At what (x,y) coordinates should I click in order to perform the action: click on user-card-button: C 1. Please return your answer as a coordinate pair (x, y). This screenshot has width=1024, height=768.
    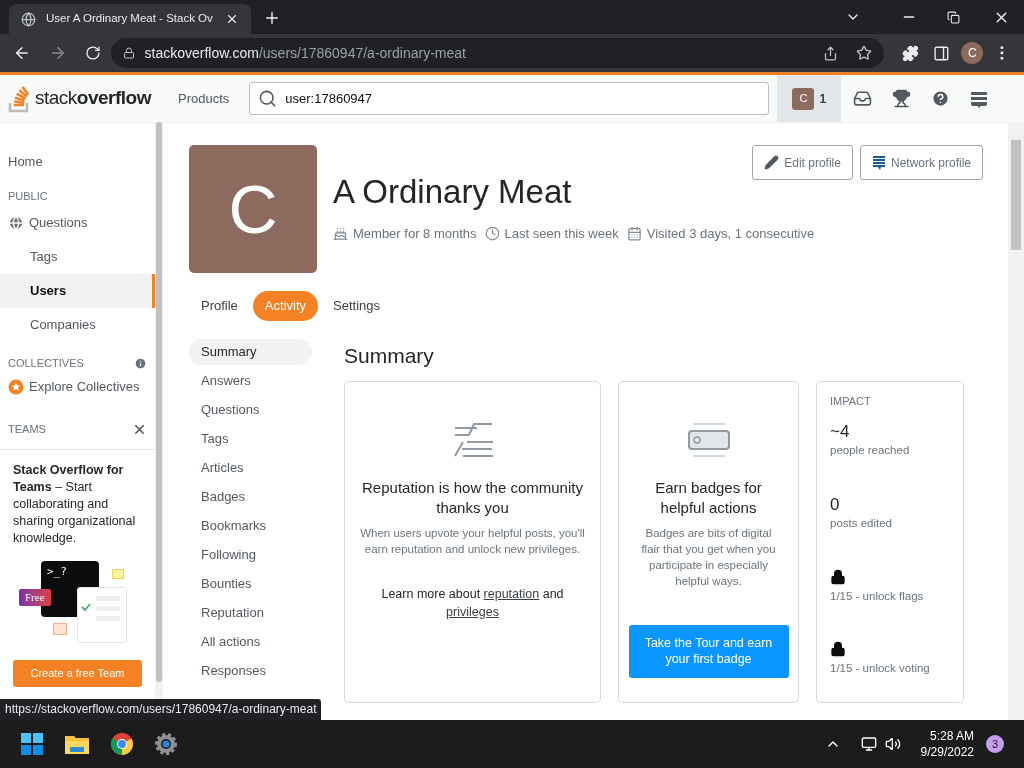
    Looking at the image, I should click on (809, 98).